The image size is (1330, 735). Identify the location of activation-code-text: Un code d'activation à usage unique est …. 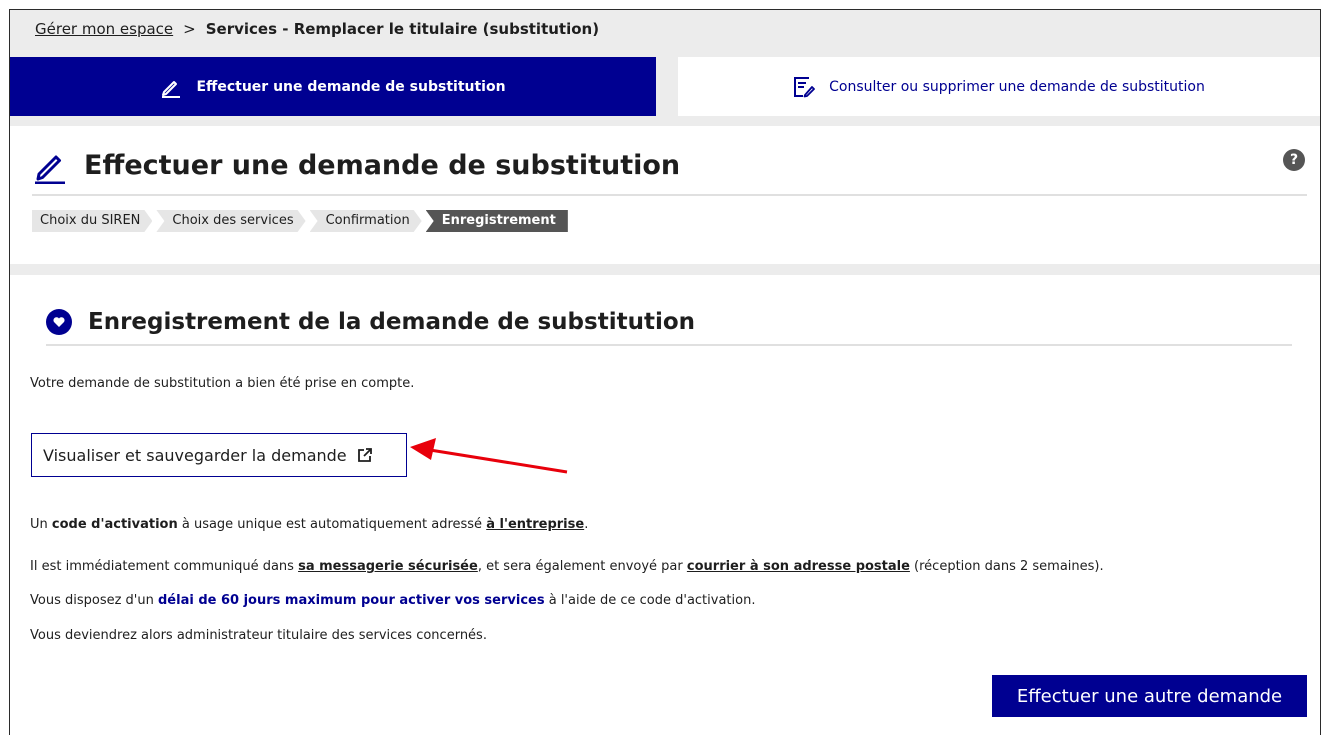
(309, 524).